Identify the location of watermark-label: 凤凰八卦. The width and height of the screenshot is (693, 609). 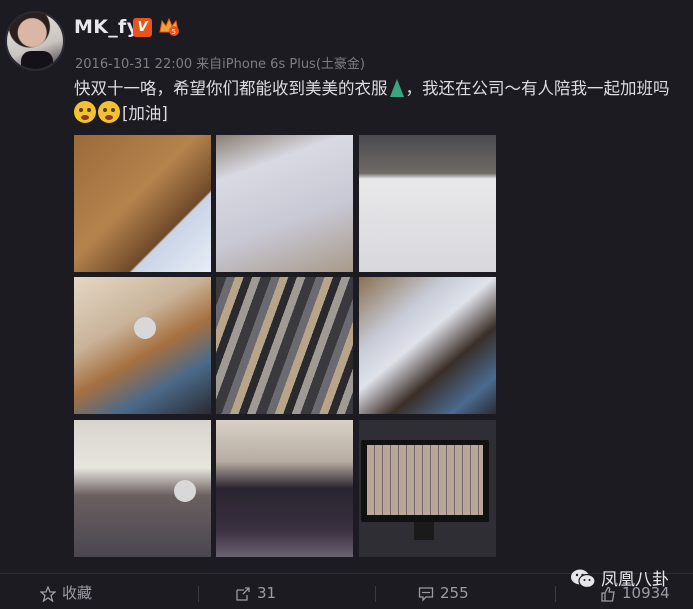
(635, 580).